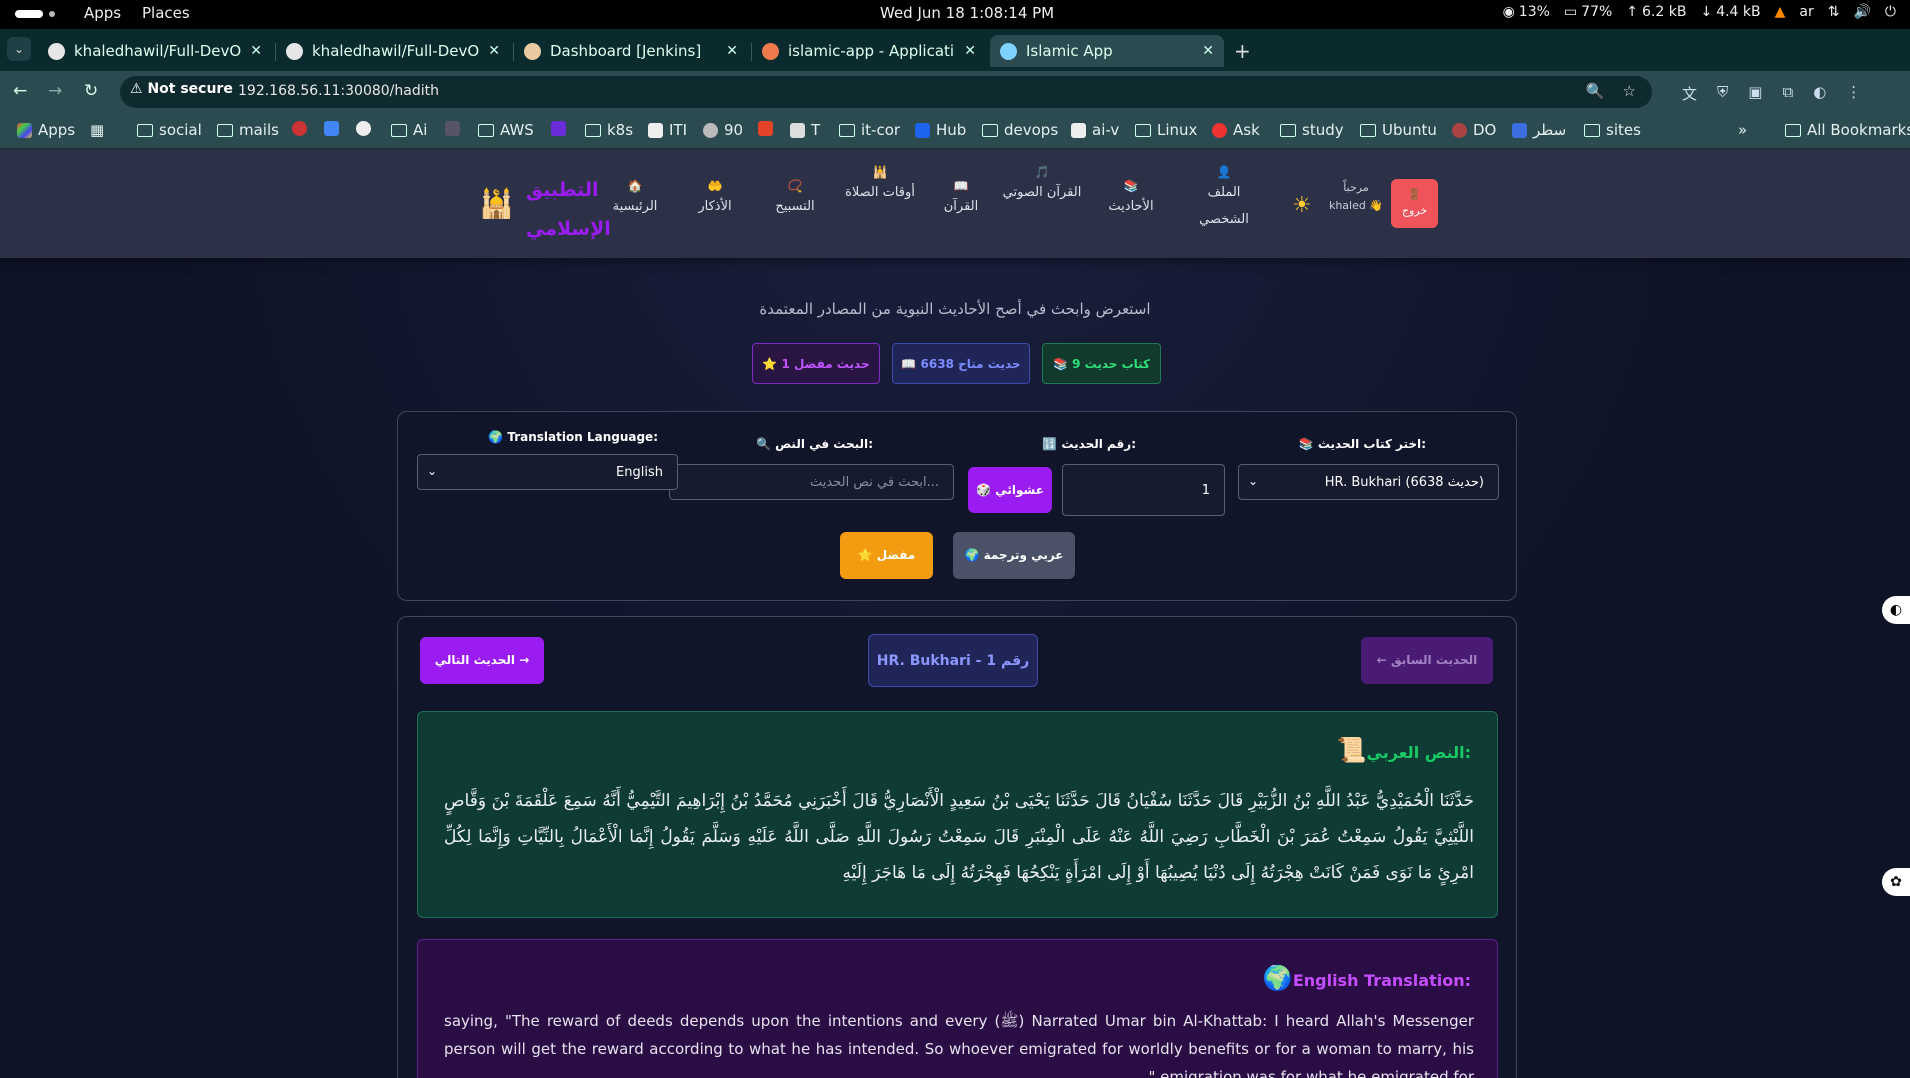 Image resolution: width=1910 pixels, height=1078 pixels. I want to click on security-chip: ⚠ Not secure, so click(181, 89).